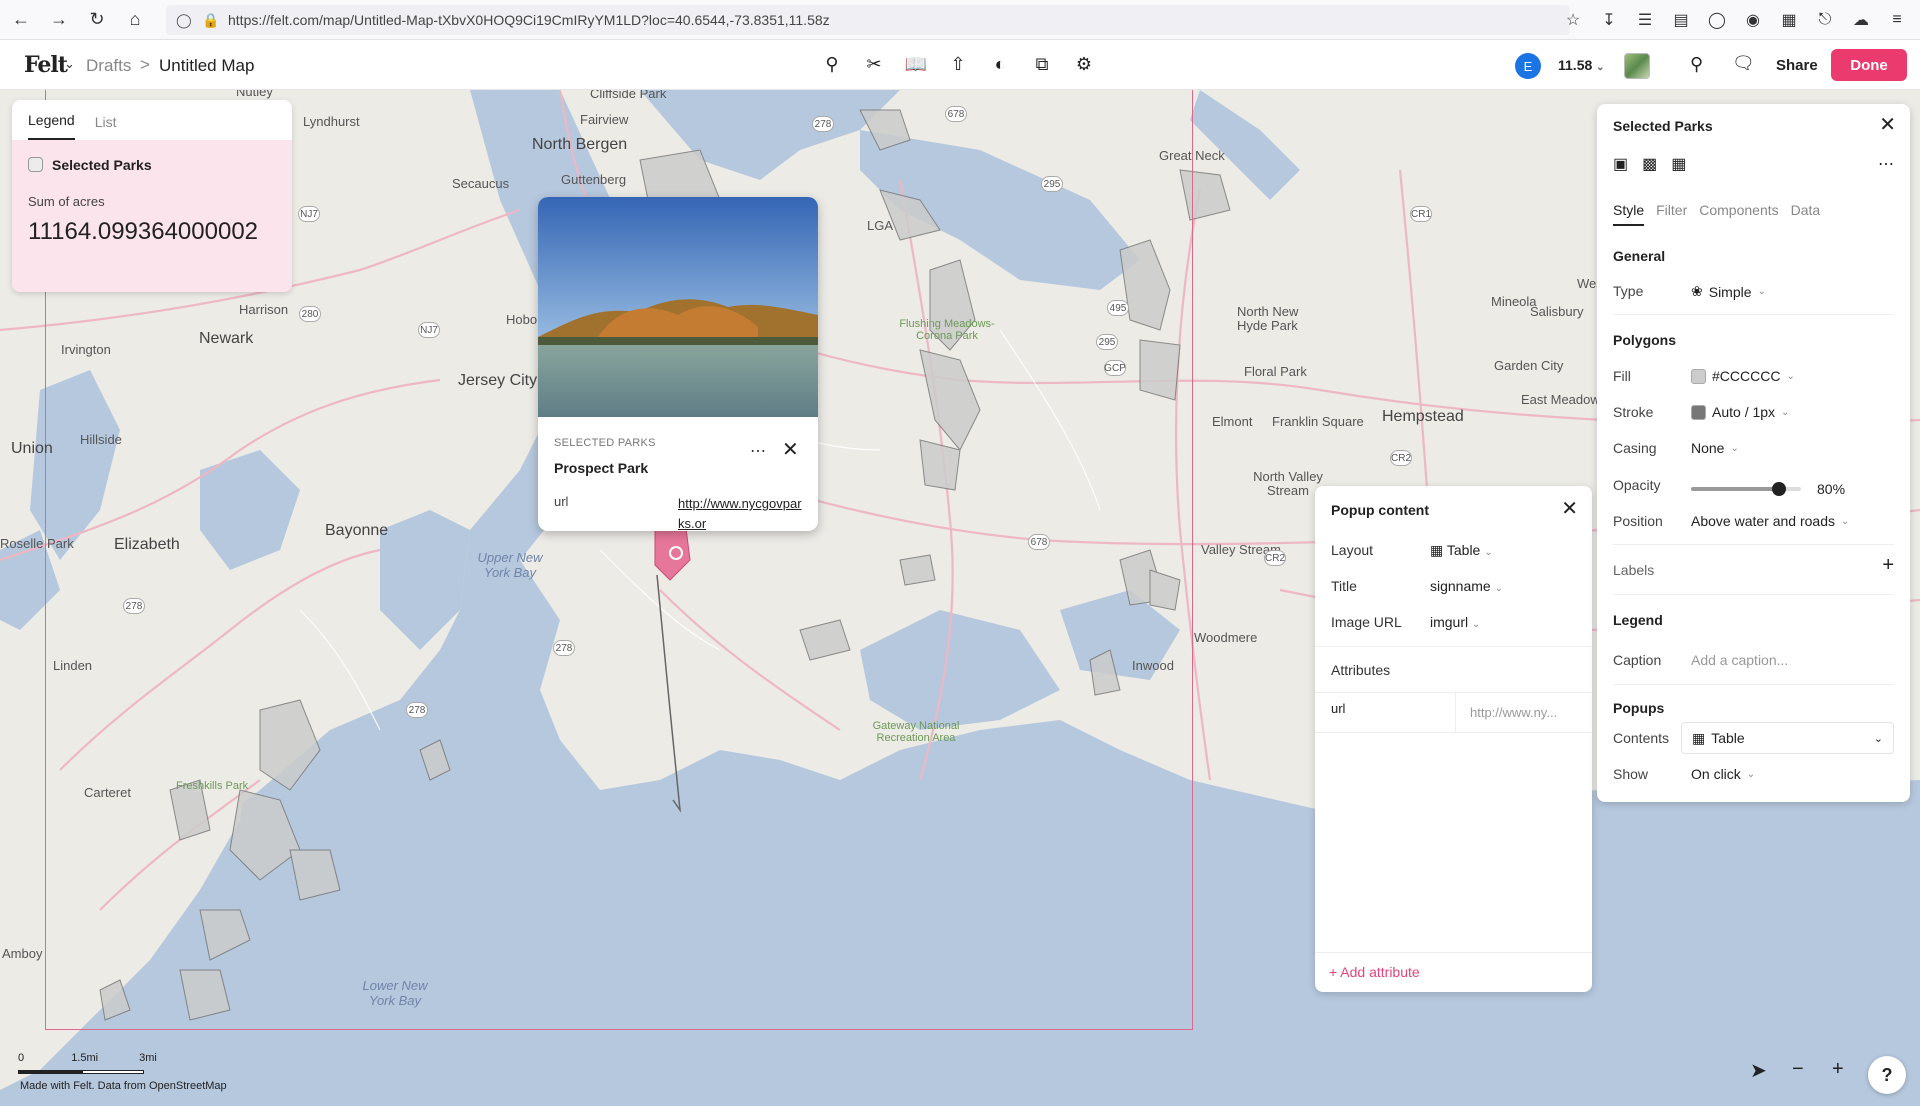  I want to click on help-button: ?, so click(1887, 1075).